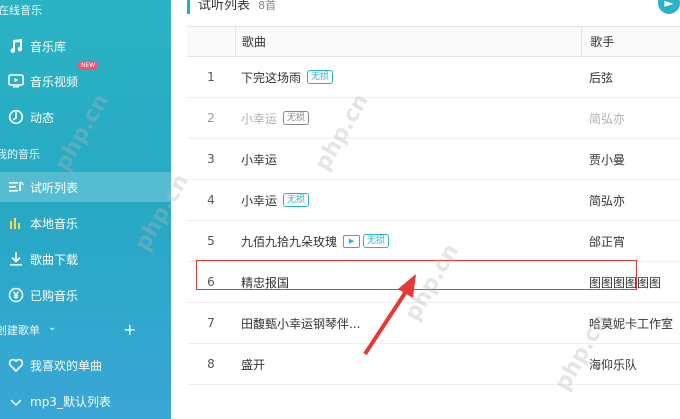  I want to click on sidebar-item-favorites: 我喜欢的单曲, so click(85, 365).